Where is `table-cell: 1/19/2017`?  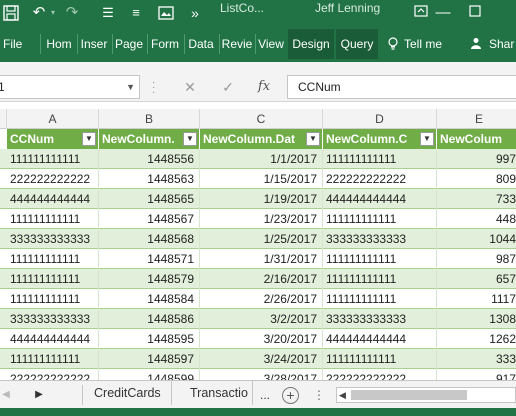
table-cell: 1/19/2017 is located at coordinates (261, 199).